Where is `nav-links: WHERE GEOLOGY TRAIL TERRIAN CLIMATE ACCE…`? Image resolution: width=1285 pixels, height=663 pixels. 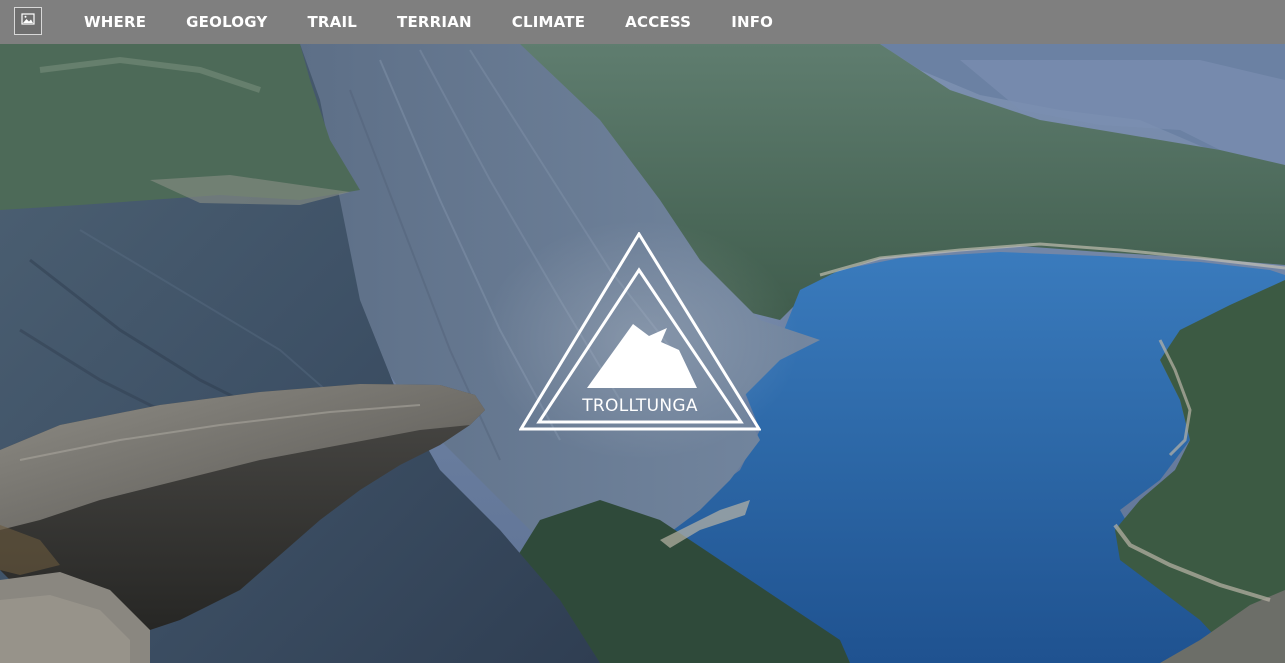 nav-links: WHERE GEOLOGY TRAIL TERRIAN CLIMATE ACCE… is located at coordinates (448, 22).